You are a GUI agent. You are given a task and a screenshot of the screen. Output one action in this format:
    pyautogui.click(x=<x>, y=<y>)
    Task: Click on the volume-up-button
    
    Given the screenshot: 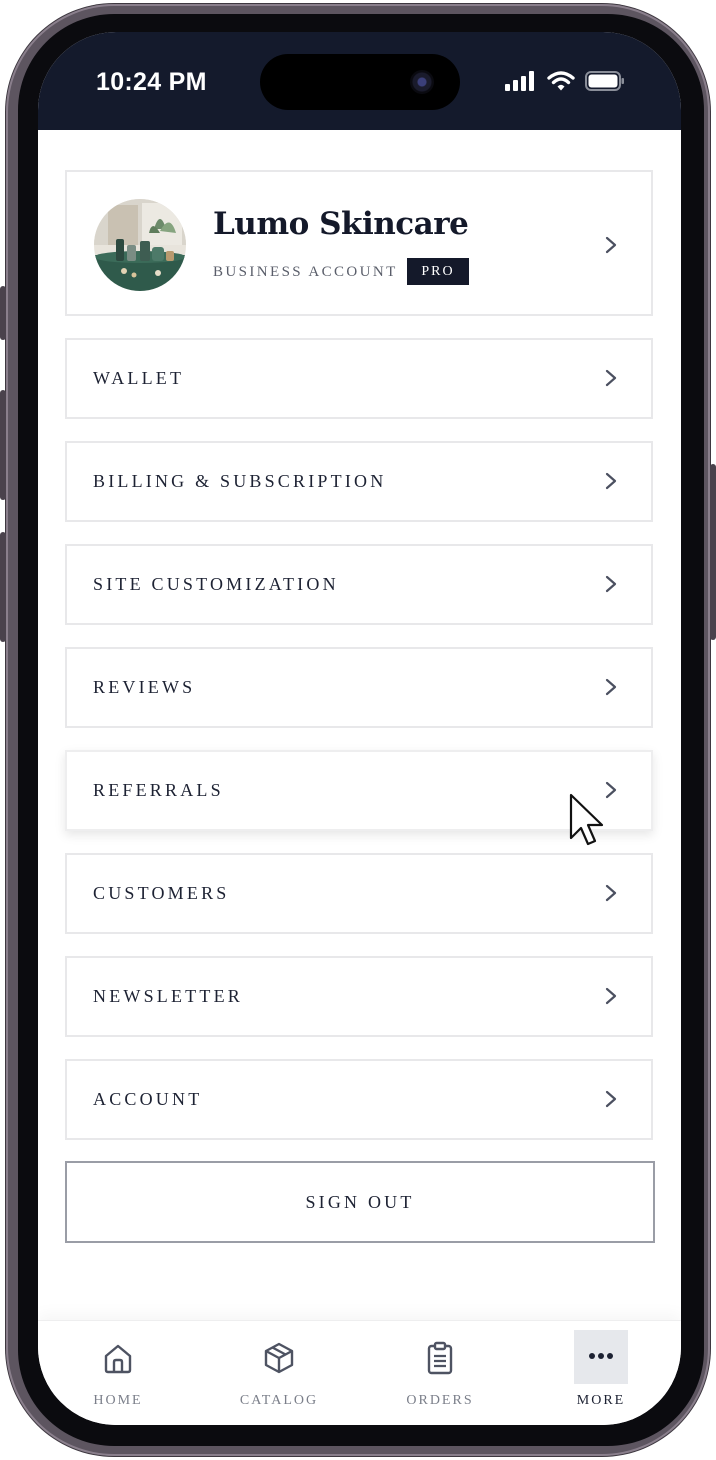 What is the action you would take?
    pyautogui.click(x=3, y=445)
    